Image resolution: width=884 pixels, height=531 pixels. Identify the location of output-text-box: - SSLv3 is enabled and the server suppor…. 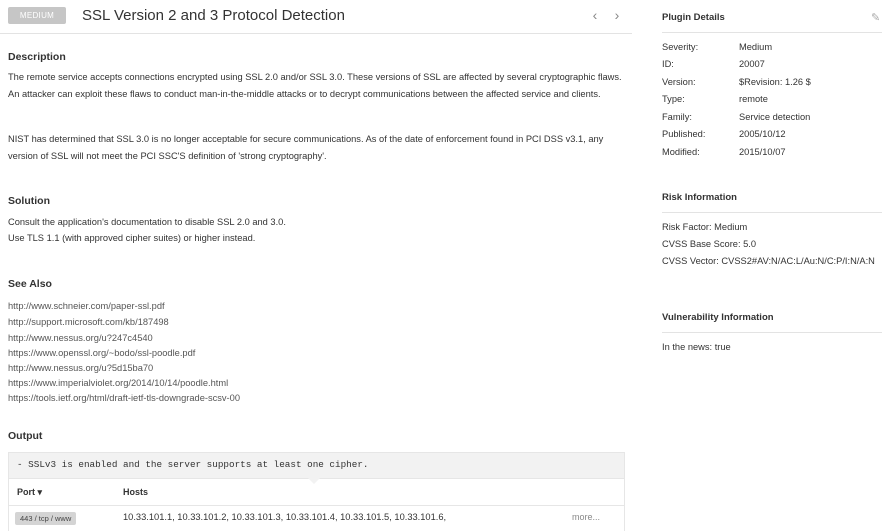
(316, 465).